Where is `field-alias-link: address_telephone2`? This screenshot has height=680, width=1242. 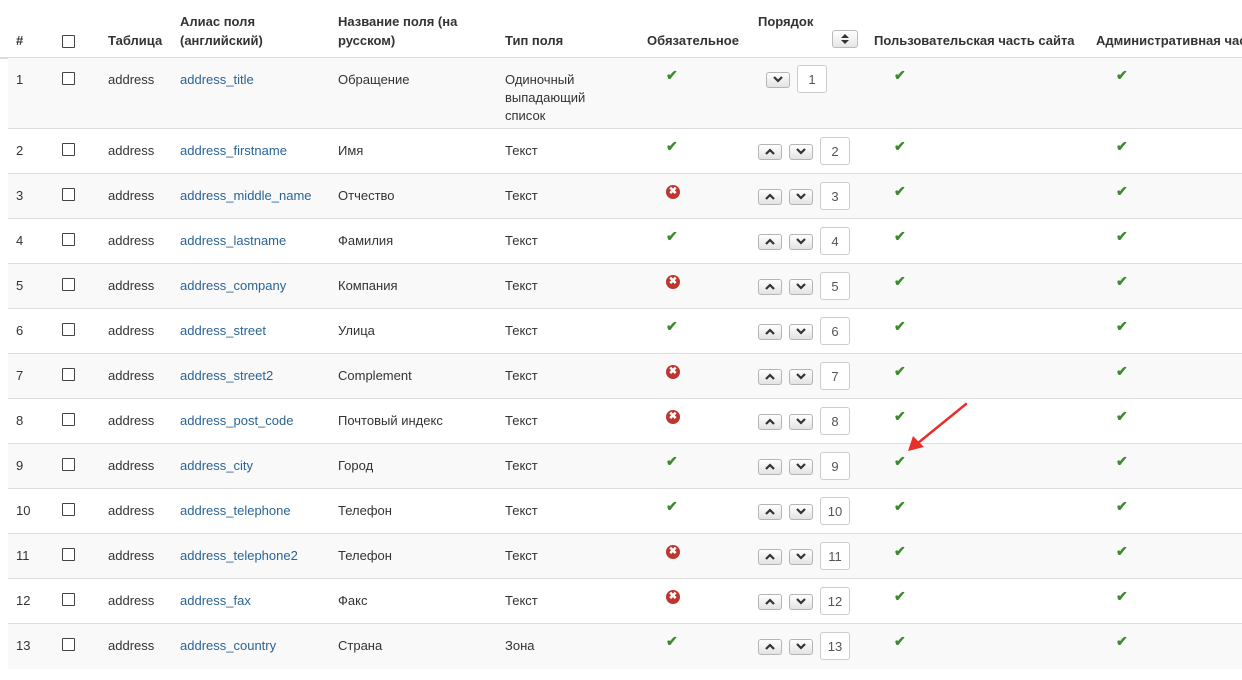 field-alias-link: address_telephone2 is located at coordinates (239, 556).